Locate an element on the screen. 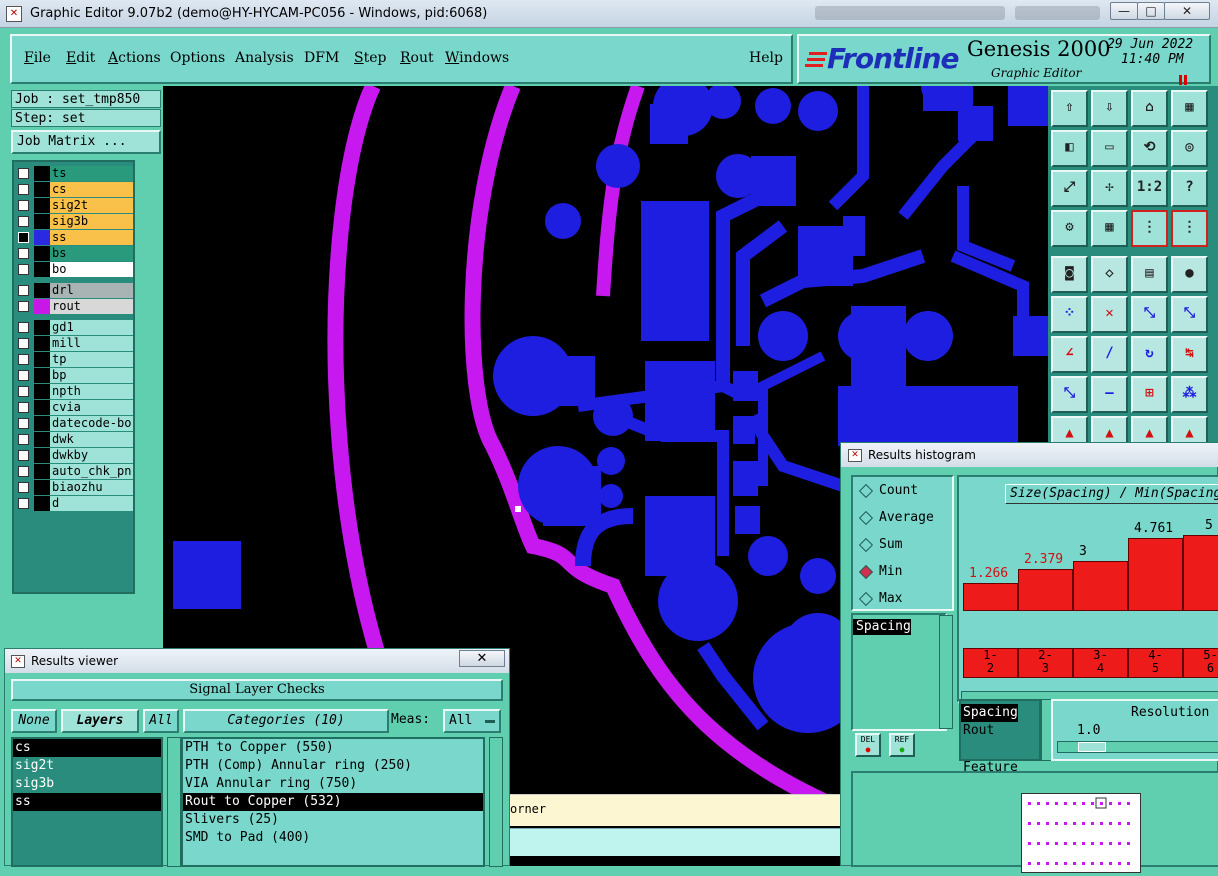 This screenshot has width=1218, height=876. tool-button-zoom-home-icon: ⇧ is located at coordinates (1069, 108).